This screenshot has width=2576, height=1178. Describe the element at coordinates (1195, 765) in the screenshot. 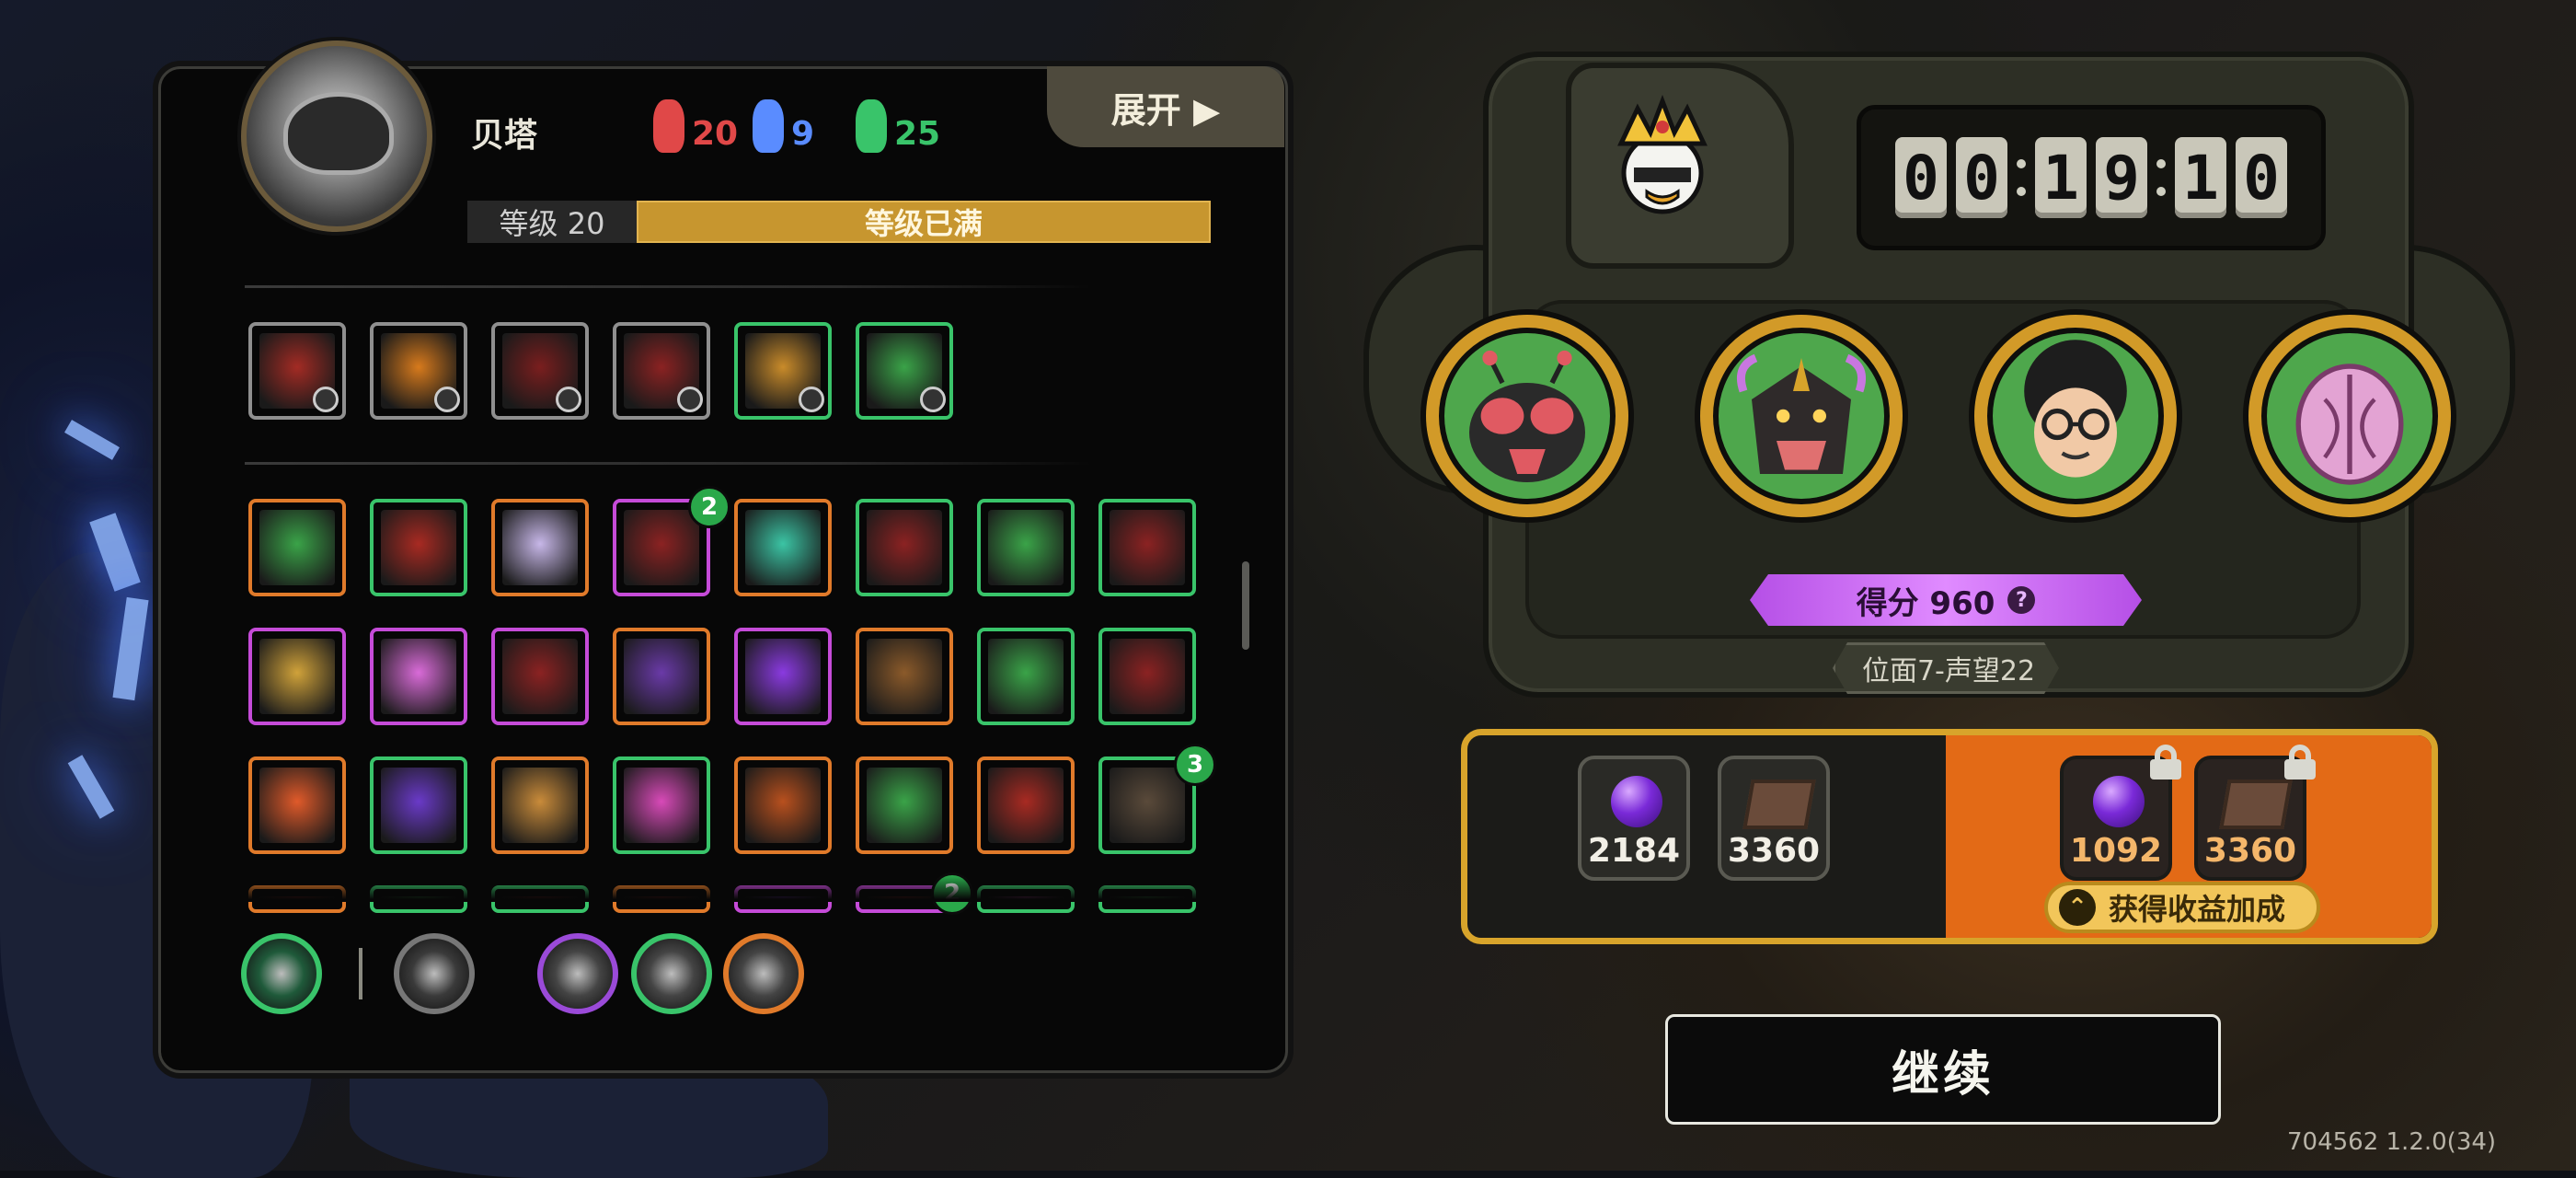

I see `stack-count-badge: 3` at that location.